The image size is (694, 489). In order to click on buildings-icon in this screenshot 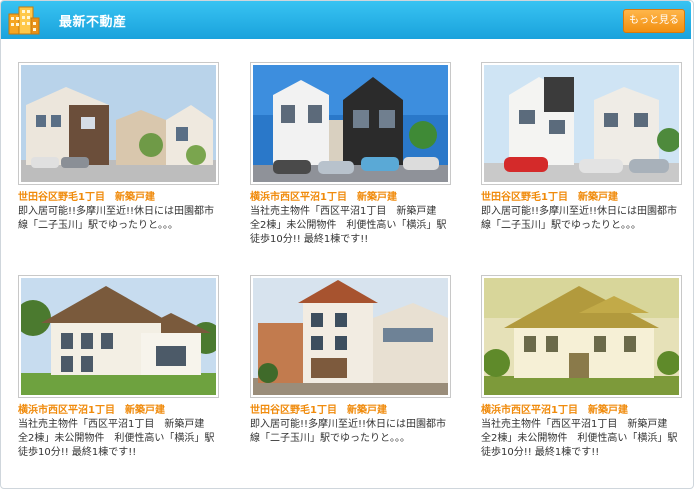, I will do `click(24, 20)`.